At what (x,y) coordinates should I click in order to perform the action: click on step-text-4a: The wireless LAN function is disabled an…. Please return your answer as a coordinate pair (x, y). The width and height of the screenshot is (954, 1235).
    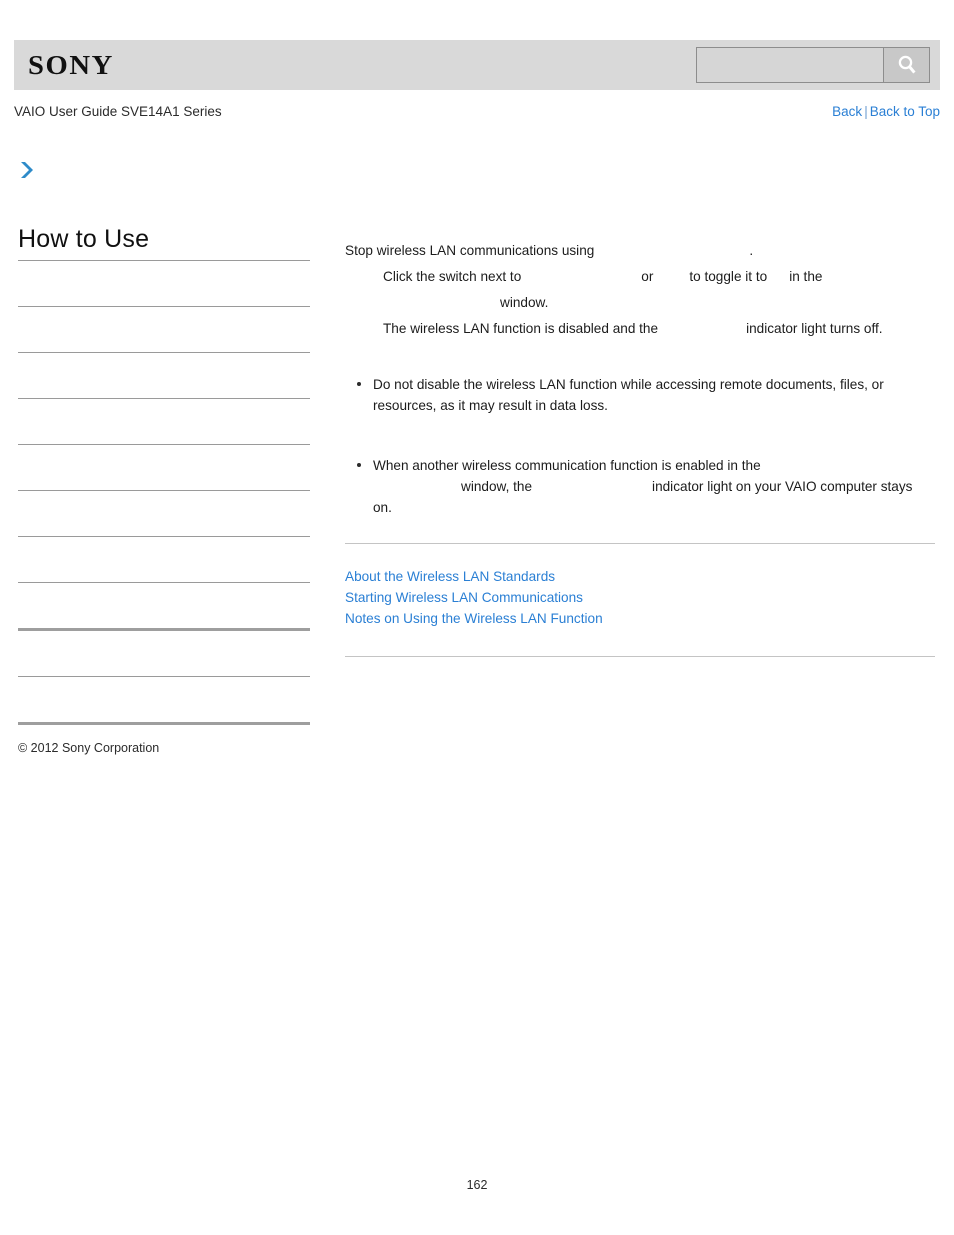
    Looking at the image, I should click on (521, 328).